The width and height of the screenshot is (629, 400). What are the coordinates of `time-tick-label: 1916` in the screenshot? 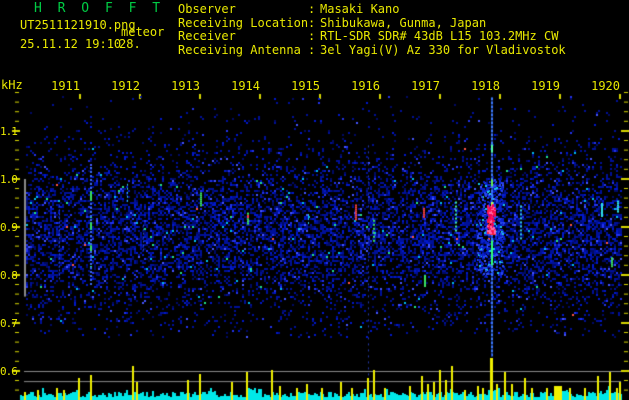 It's located at (365, 86).